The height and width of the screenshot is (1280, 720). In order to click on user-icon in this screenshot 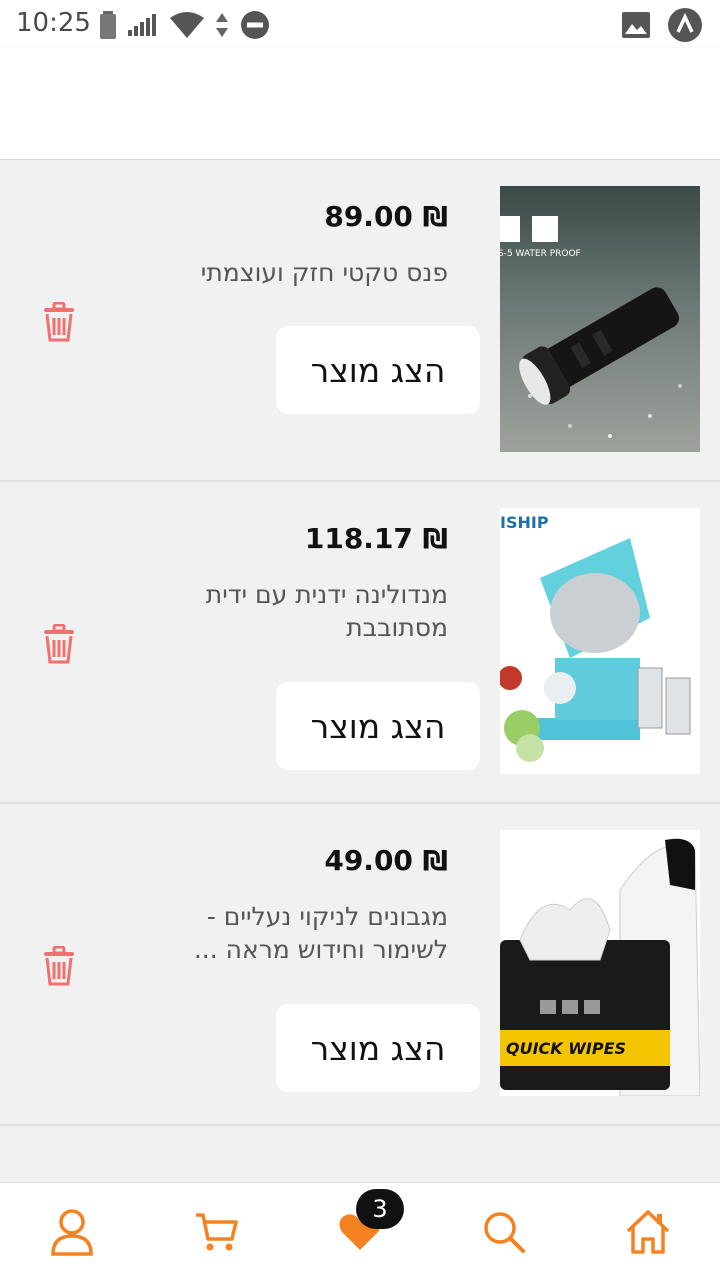, I will do `click(72, 1232)`.